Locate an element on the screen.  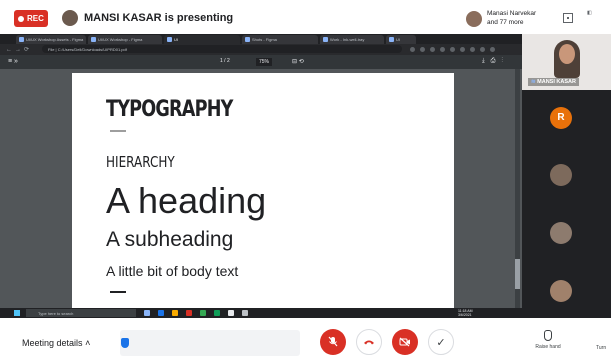
layout-button: ◧ is located at coordinates (589, 13).